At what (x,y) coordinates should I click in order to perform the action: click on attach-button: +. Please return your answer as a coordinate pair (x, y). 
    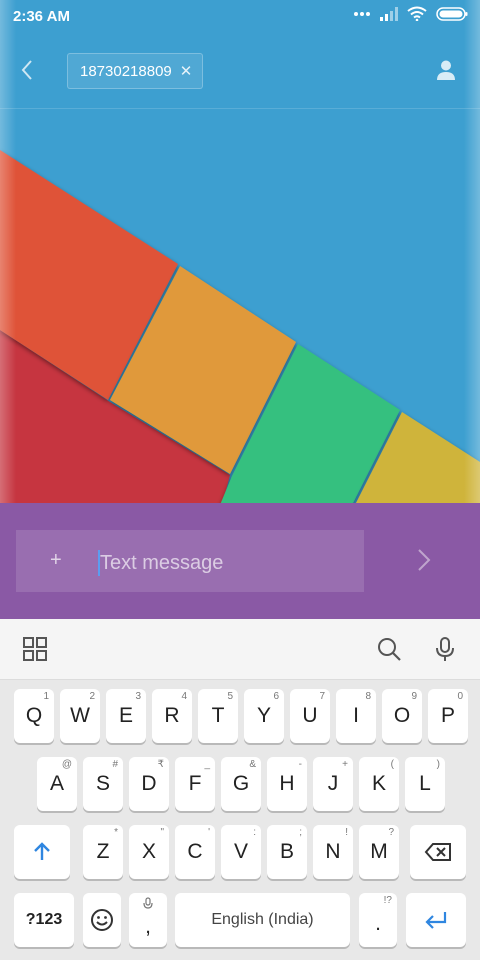
    Looking at the image, I should click on (56, 560).